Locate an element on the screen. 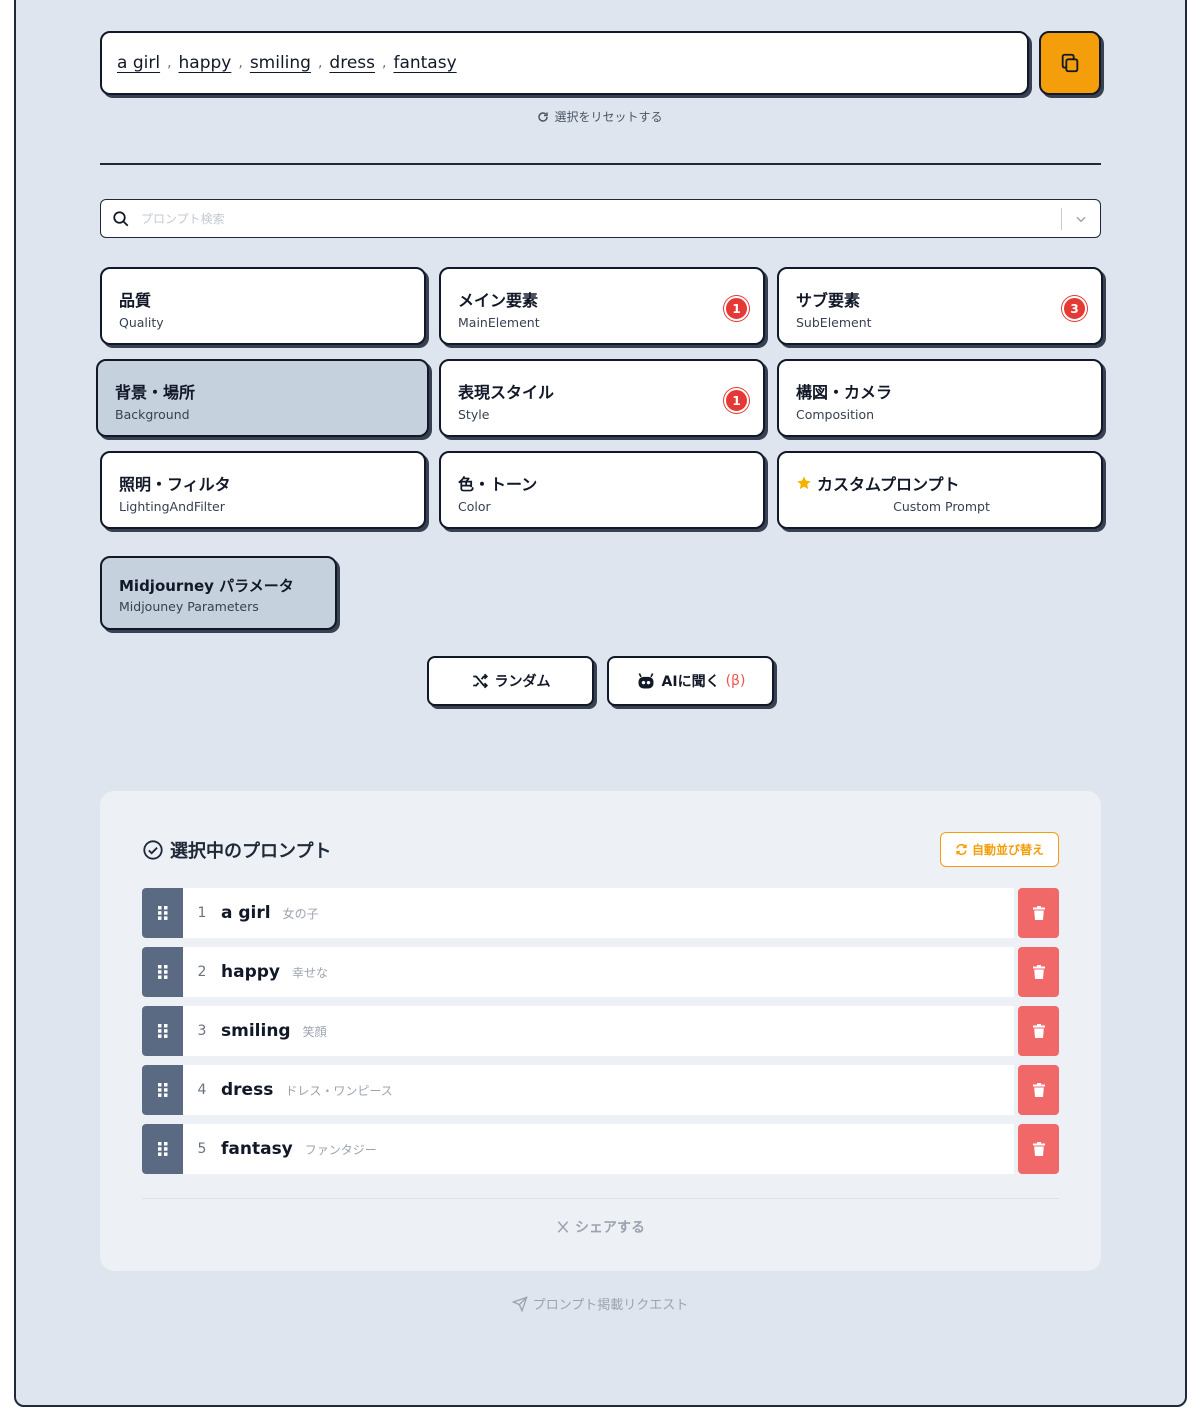  search-input is located at coordinates (601, 218).